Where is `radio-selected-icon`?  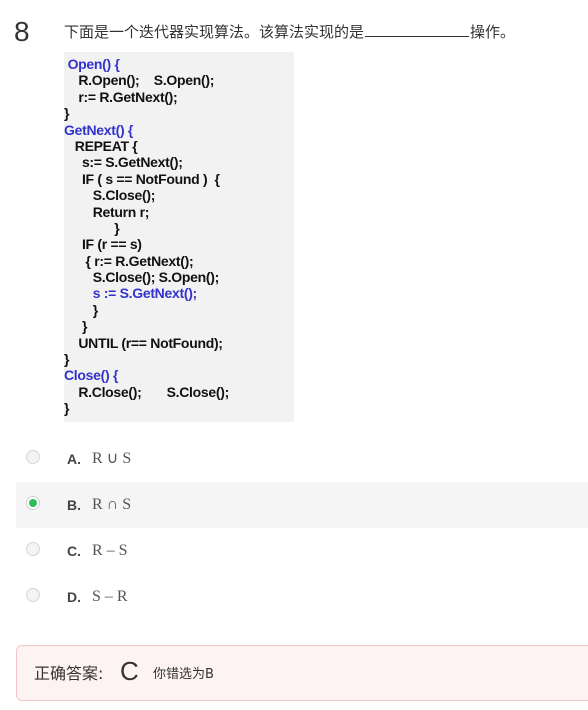
radio-selected-icon is located at coordinates (33, 503).